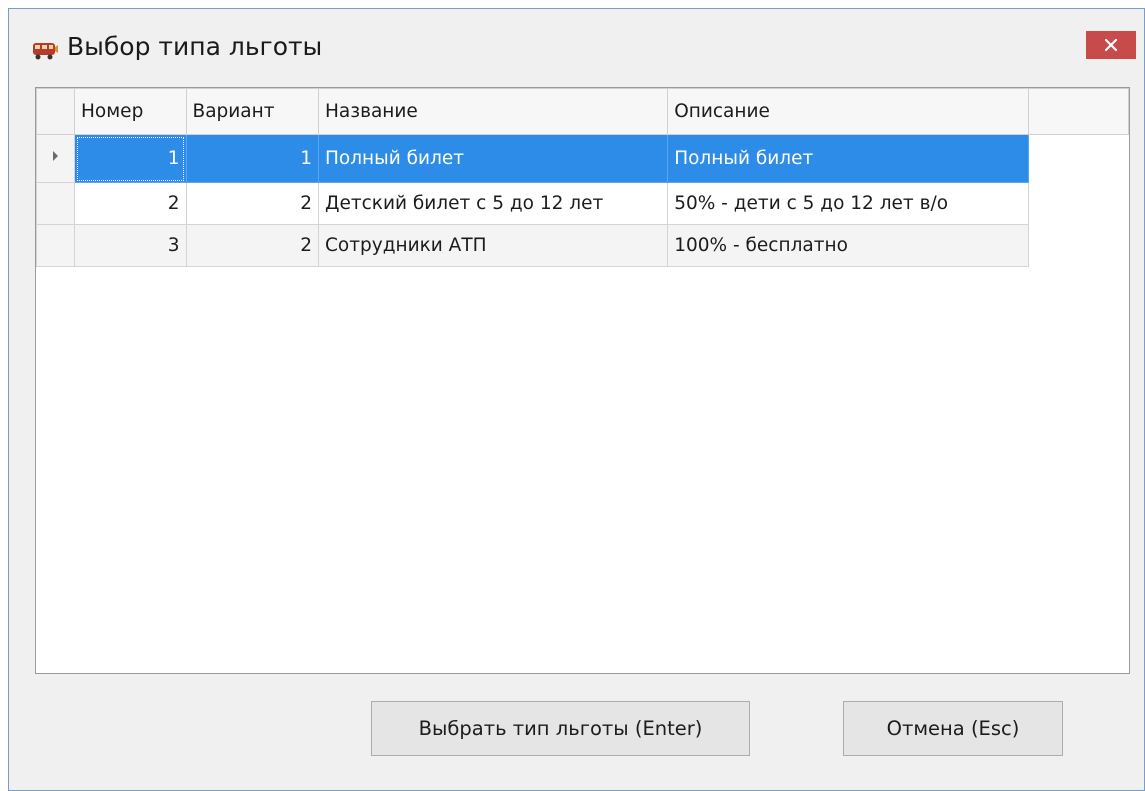 This screenshot has width=1145, height=791. What do you see at coordinates (848, 203) in the screenshot?
I see `cell-description: 50% - дети с 5 до 12 лет в/о` at bounding box center [848, 203].